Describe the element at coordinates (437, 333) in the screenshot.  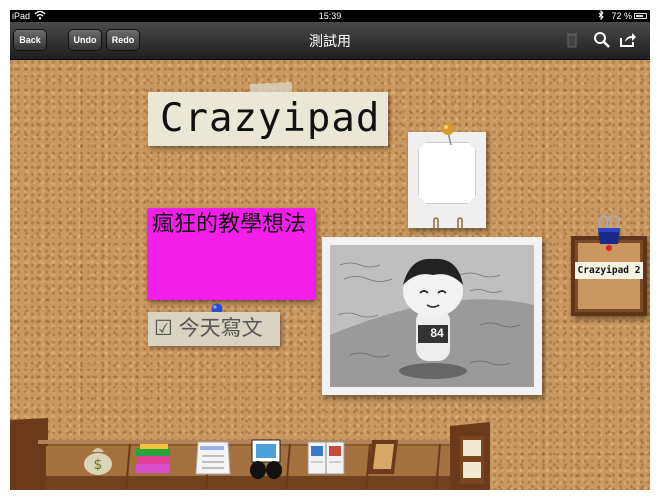
I see `photo-number: 84` at that location.